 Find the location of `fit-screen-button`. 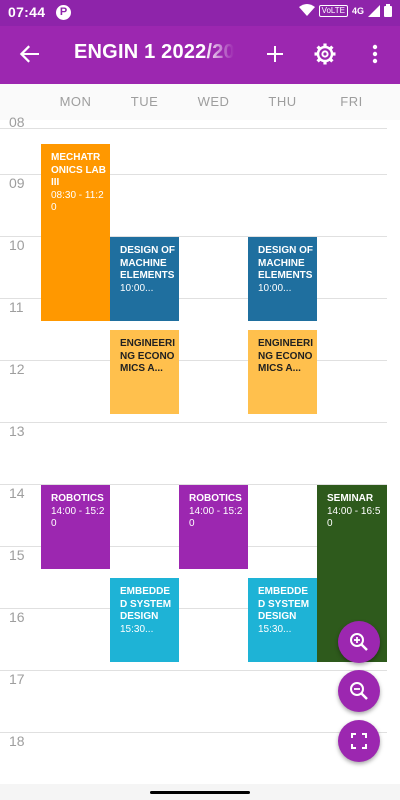

fit-screen-button is located at coordinates (359, 741).